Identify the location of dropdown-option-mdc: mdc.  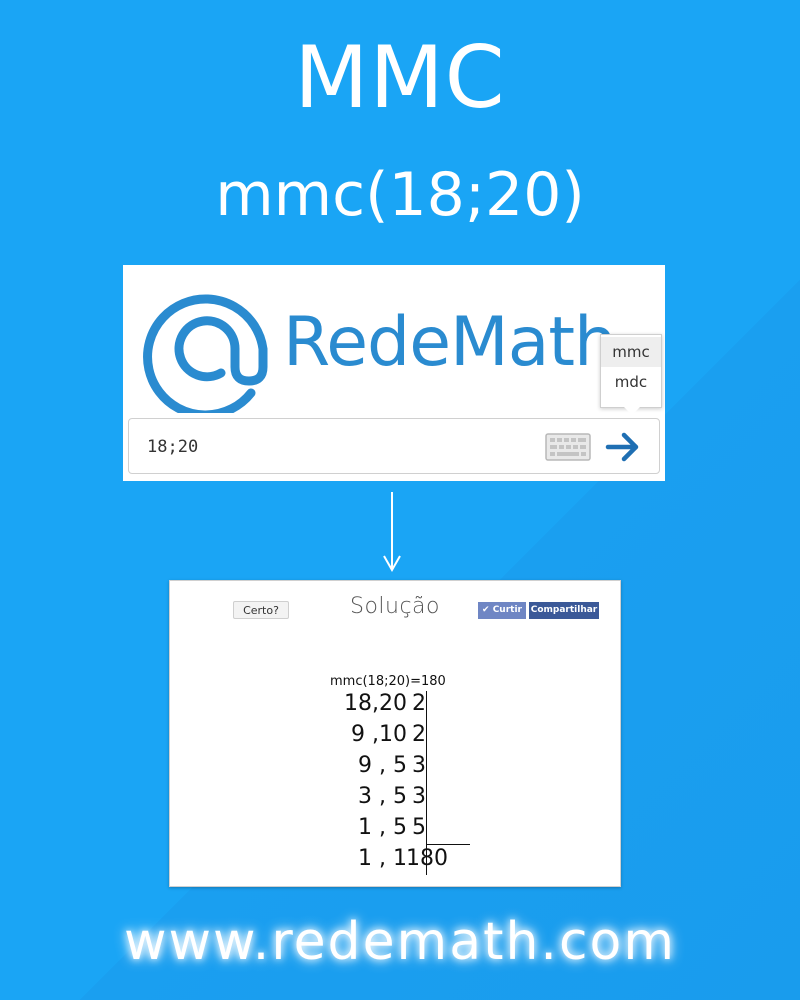
(631, 382).